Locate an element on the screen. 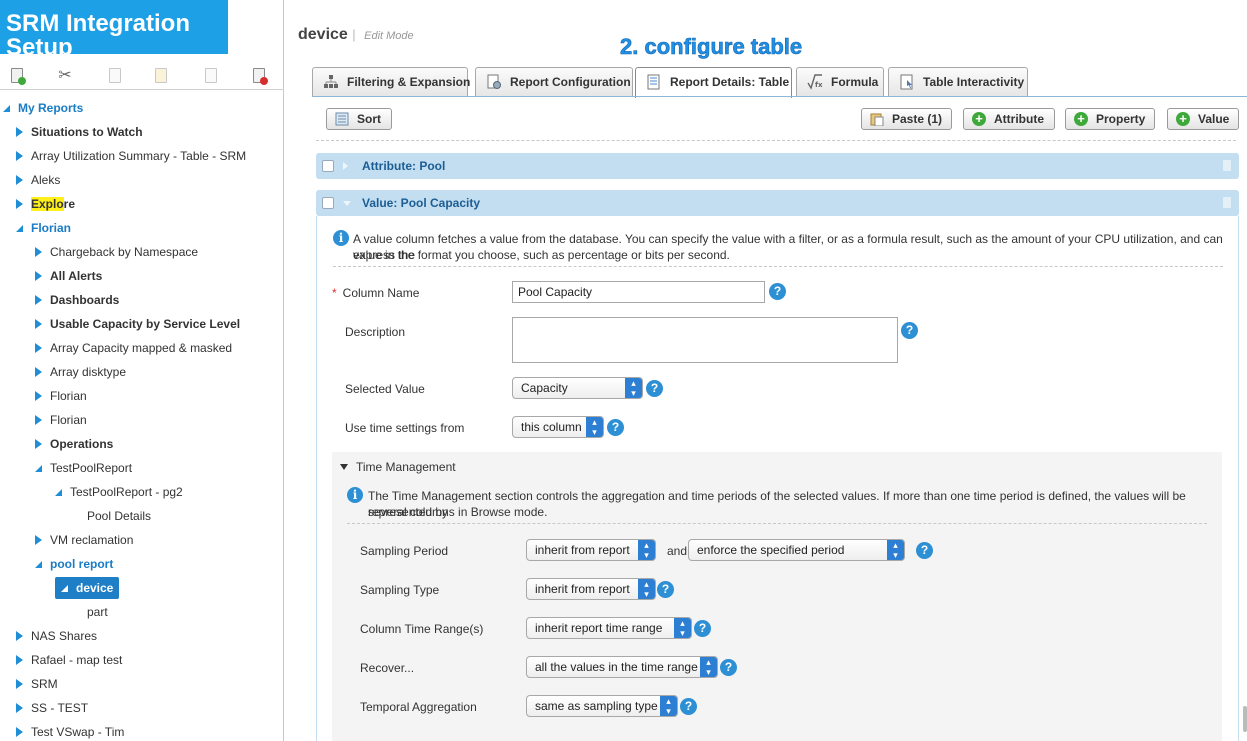 The height and width of the screenshot is (741, 1247). tree-node: part is located at coordinates (97, 612).